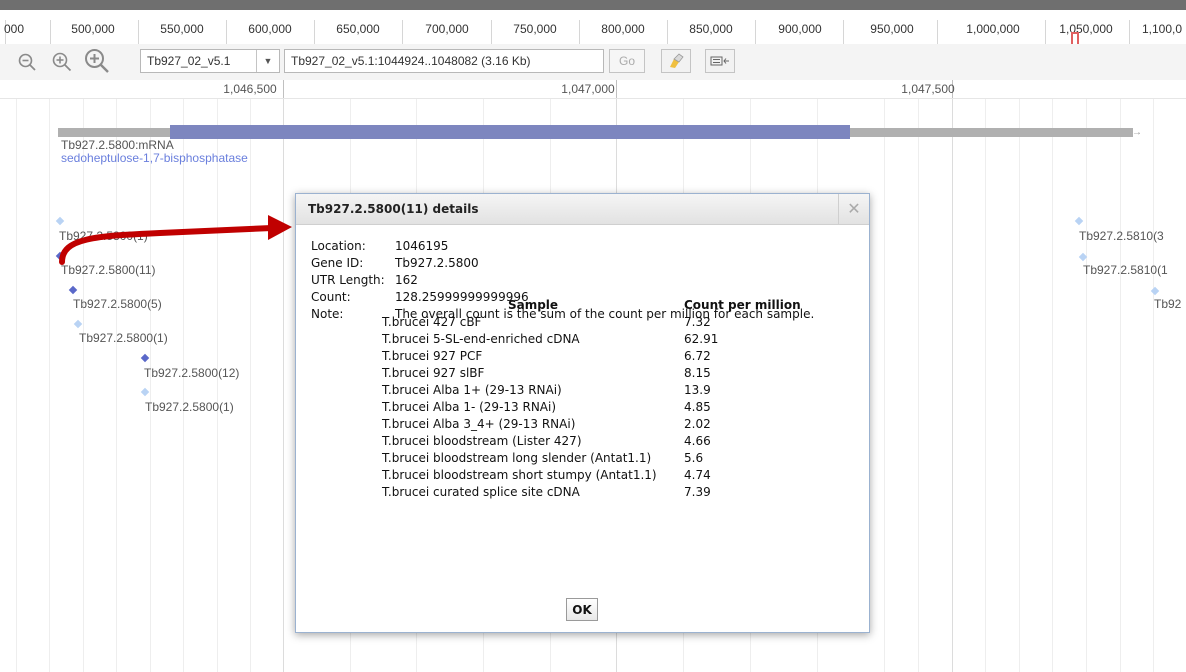 This screenshot has height=672, width=1186. Describe the element at coordinates (93, 29) in the screenshot. I see `overview-label: 500,000` at that location.